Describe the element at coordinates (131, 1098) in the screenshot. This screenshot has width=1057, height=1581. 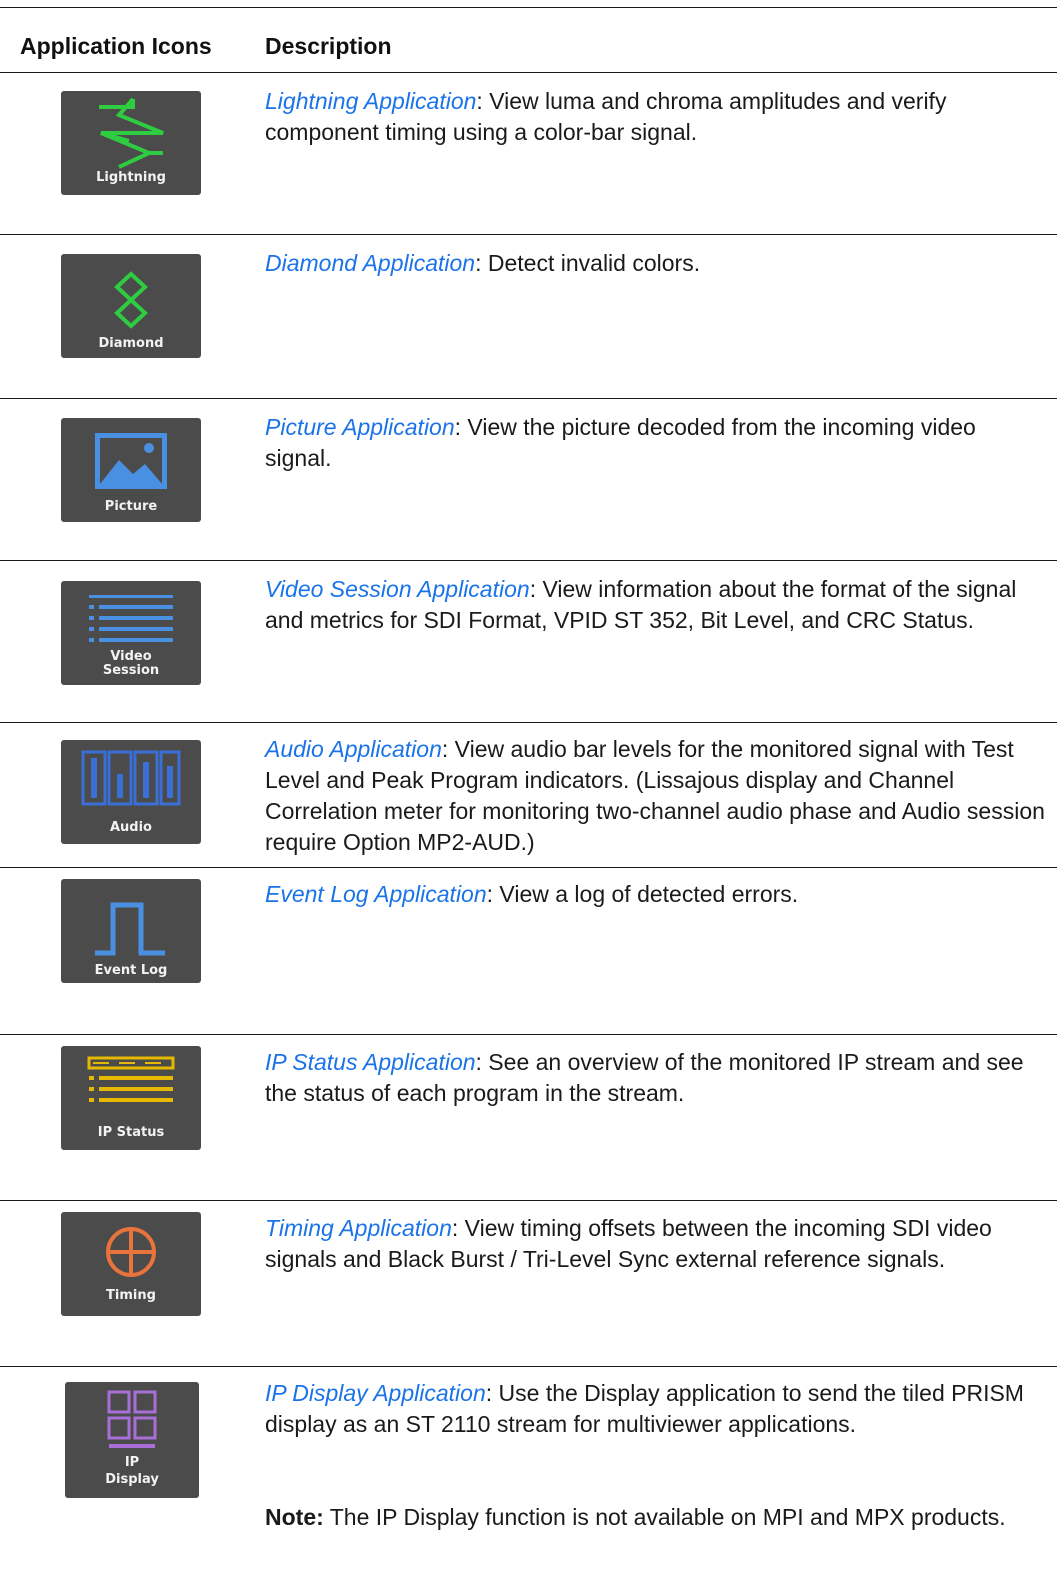
I see `ip-status-app-icon: IP Status` at that location.